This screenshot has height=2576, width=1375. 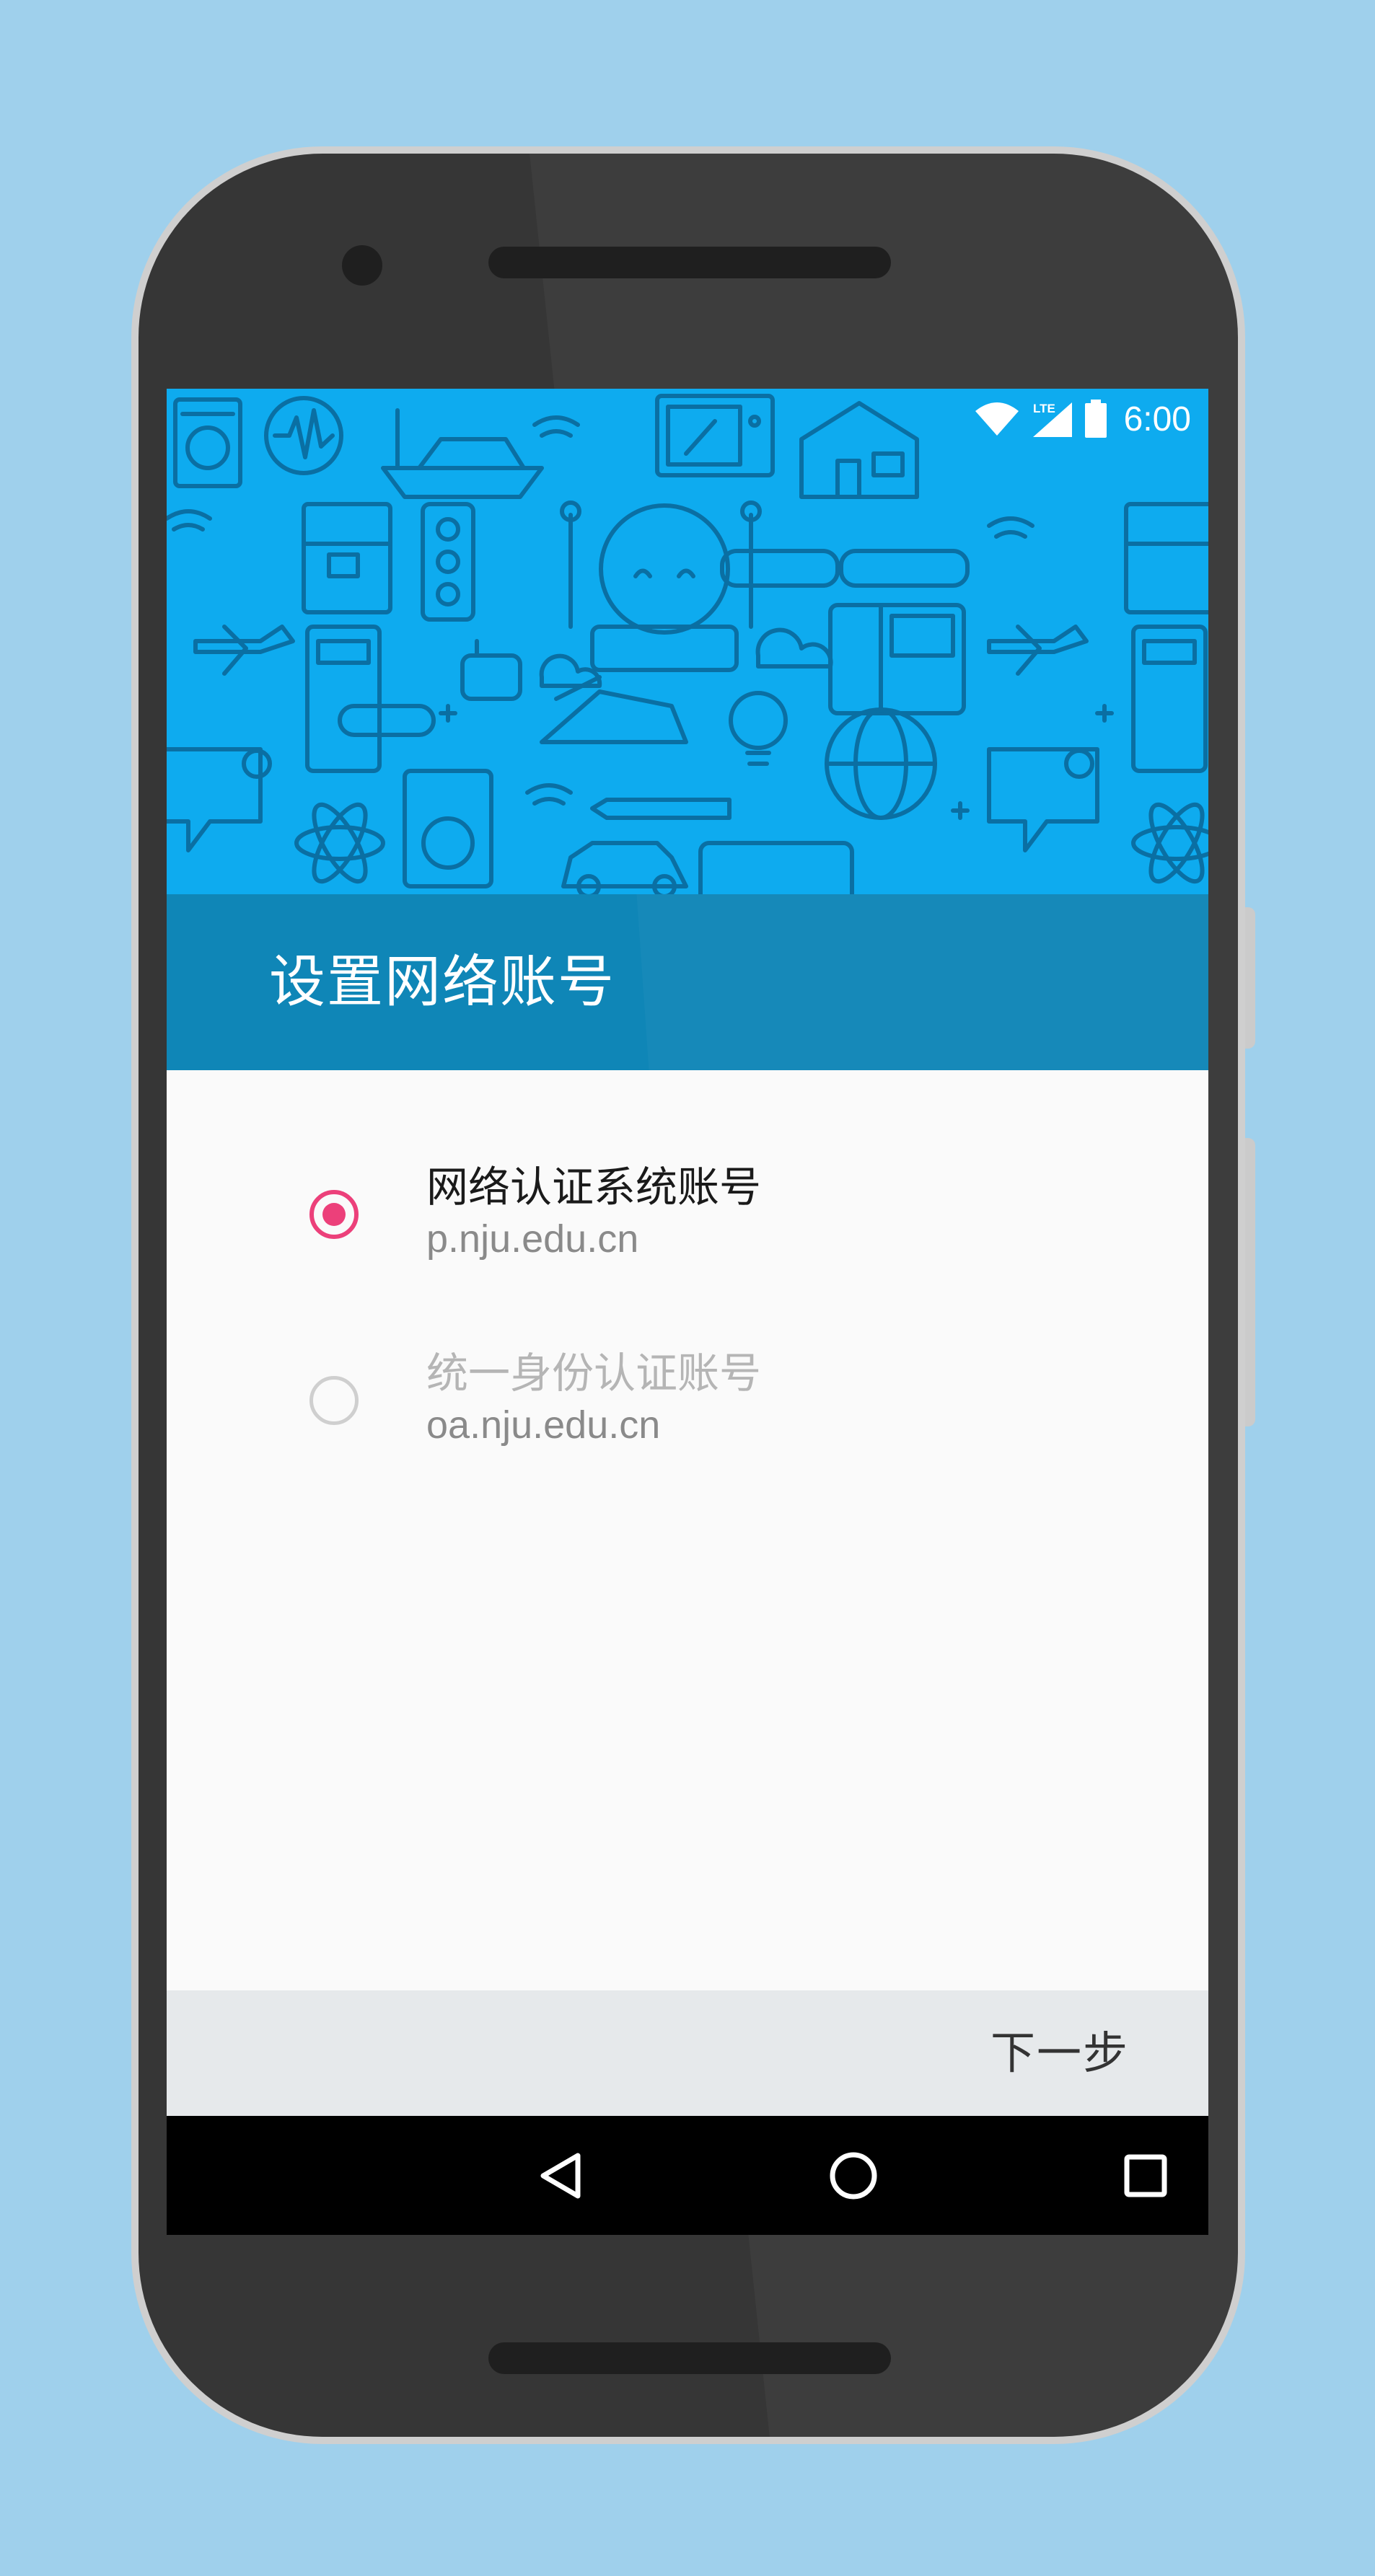 What do you see at coordinates (689, 262) in the screenshot?
I see `top-speaker` at bounding box center [689, 262].